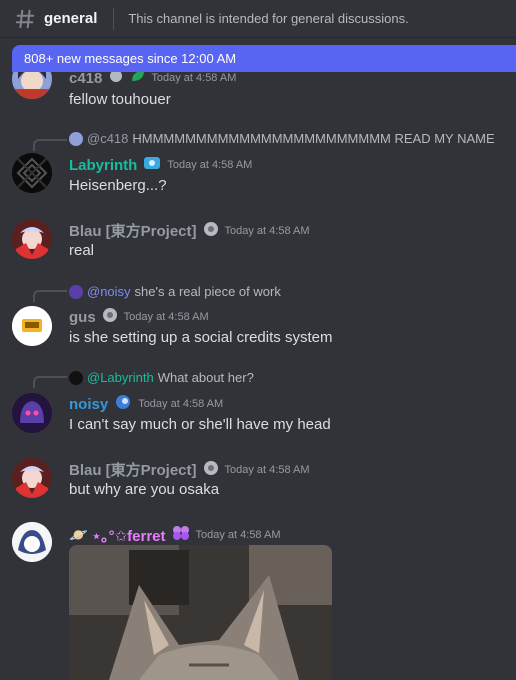 This screenshot has width=516, height=680. Describe the element at coordinates (313, 138) in the screenshot. I see `reply-text: HMMMMMMMMMMMMMMMMMMMMMMM READ MY NAME` at that location.